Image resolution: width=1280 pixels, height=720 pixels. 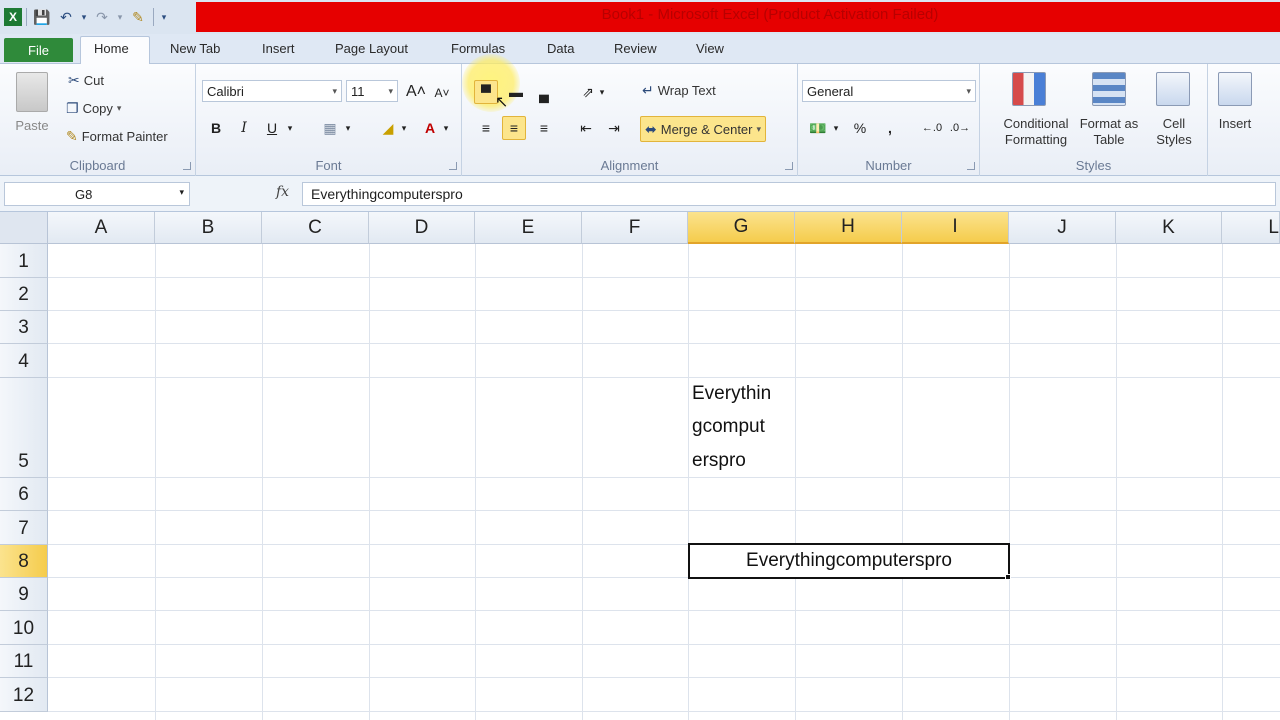 What do you see at coordinates (453, 166) in the screenshot?
I see `font-launcher-icon` at bounding box center [453, 166].